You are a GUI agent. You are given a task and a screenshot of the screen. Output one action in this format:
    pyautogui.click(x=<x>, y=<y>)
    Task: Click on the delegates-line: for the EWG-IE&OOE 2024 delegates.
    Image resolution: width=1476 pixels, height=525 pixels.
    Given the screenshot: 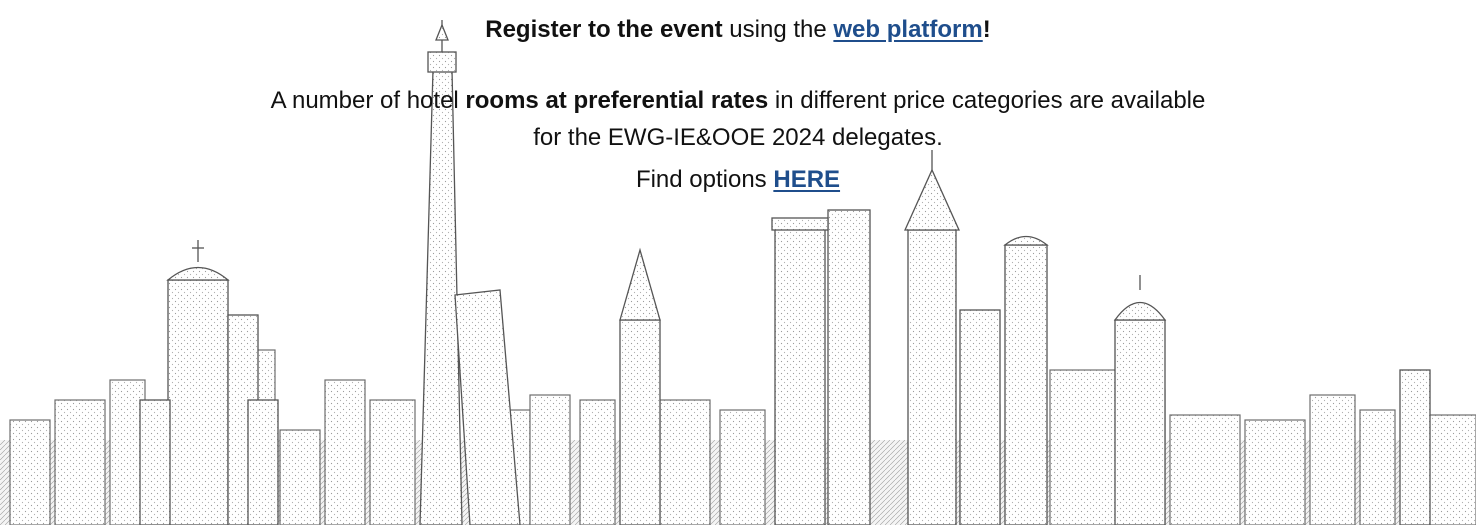 What is the action you would take?
    pyautogui.click(x=738, y=138)
    